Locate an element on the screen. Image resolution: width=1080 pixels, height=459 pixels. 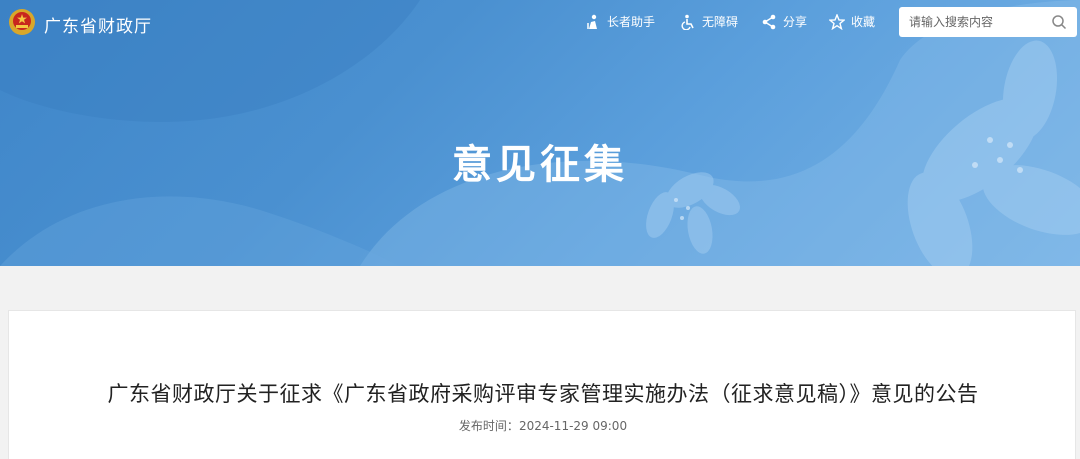
search-icon is located at coordinates (1059, 22).